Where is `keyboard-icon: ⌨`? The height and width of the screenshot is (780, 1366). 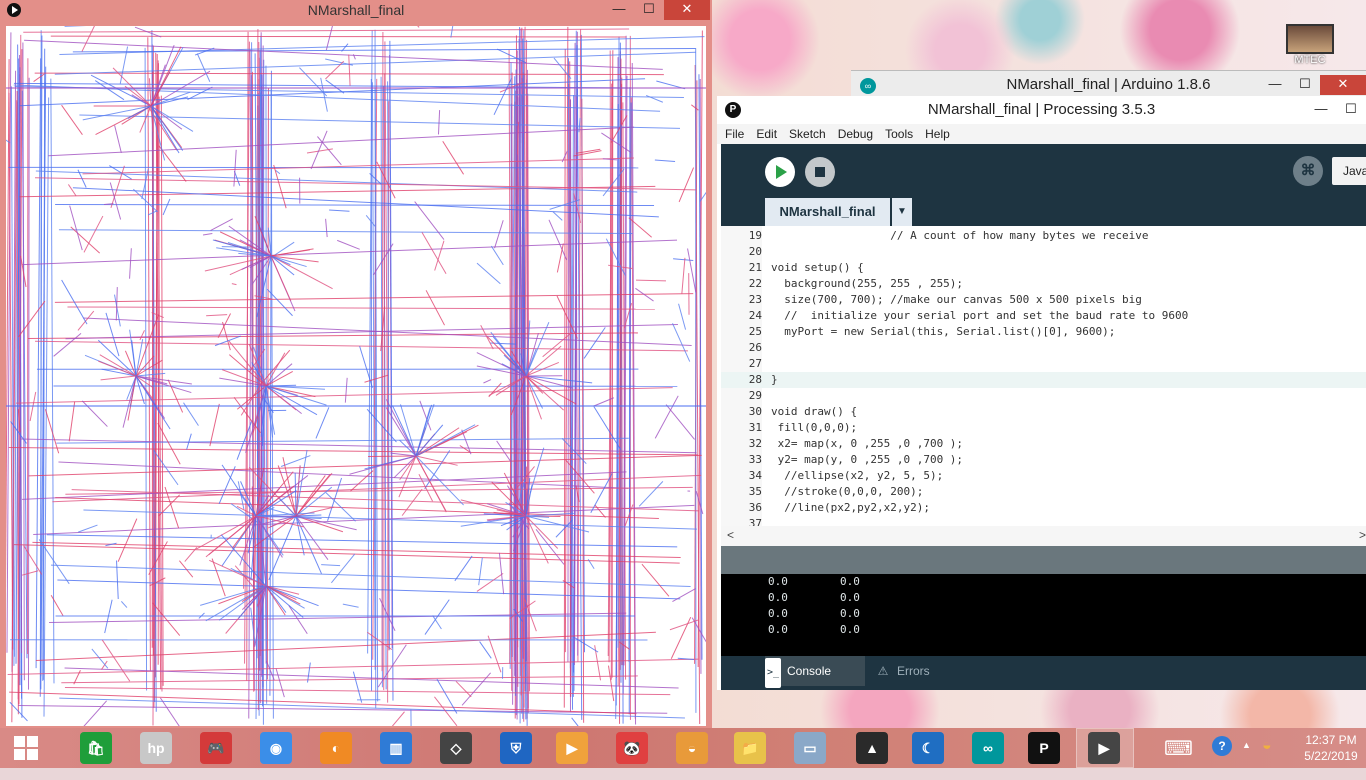
keyboard-icon: ⌨ is located at coordinates (1178, 756).